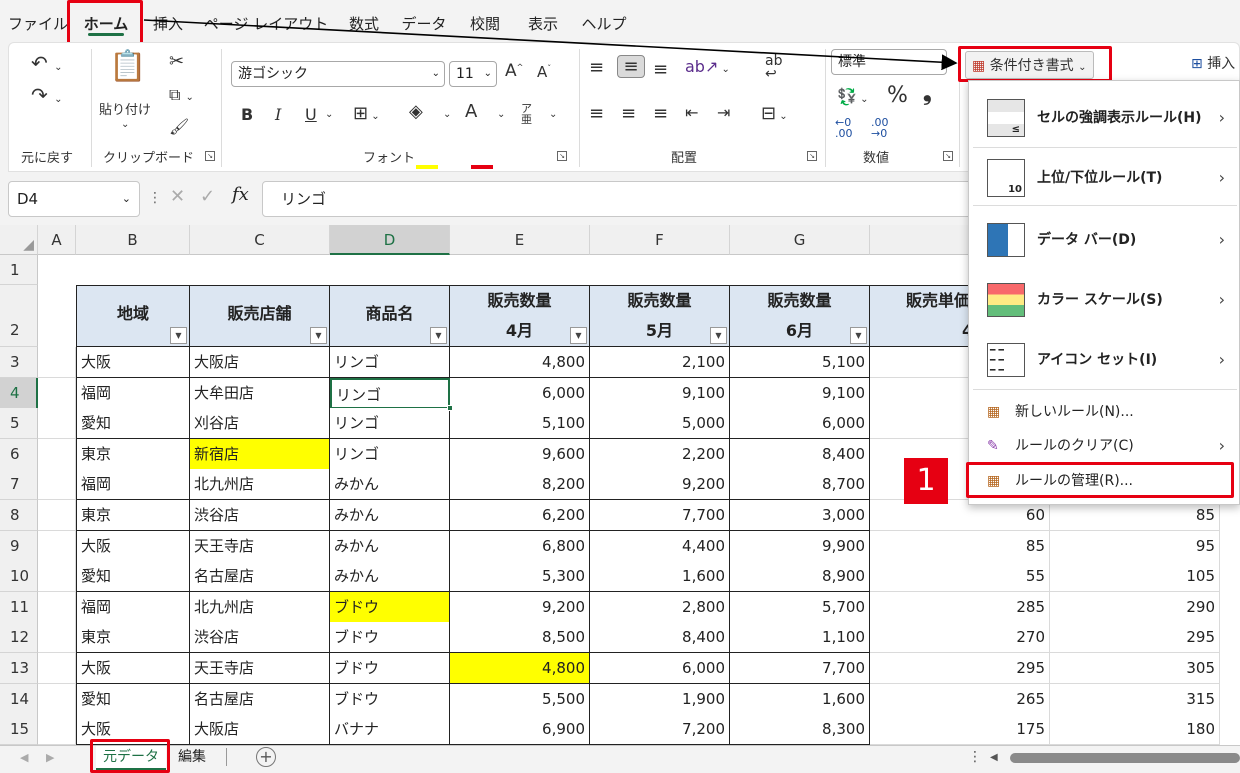 This screenshot has width=1240, height=773. Describe the element at coordinates (19, 454) in the screenshot. I see `row-header: 6` at that location.